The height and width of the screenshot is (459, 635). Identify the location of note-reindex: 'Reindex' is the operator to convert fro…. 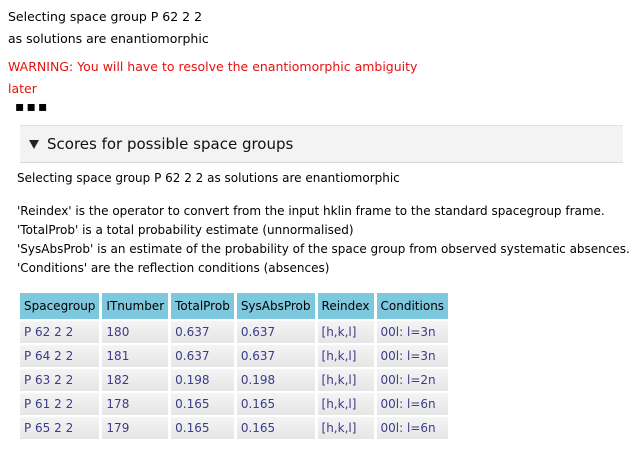
(311, 211).